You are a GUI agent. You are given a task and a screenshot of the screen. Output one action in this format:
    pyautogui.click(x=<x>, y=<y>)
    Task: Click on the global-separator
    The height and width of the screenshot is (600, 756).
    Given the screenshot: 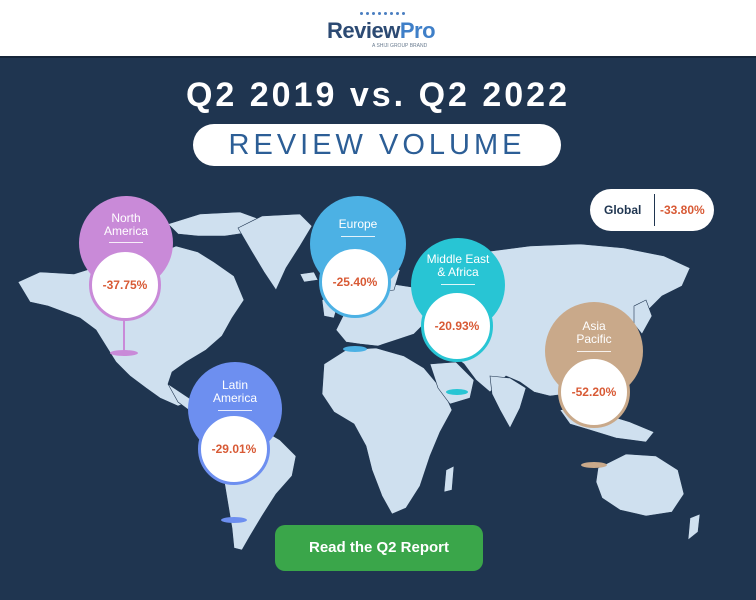 What is the action you would take?
    pyautogui.click(x=654, y=210)
    